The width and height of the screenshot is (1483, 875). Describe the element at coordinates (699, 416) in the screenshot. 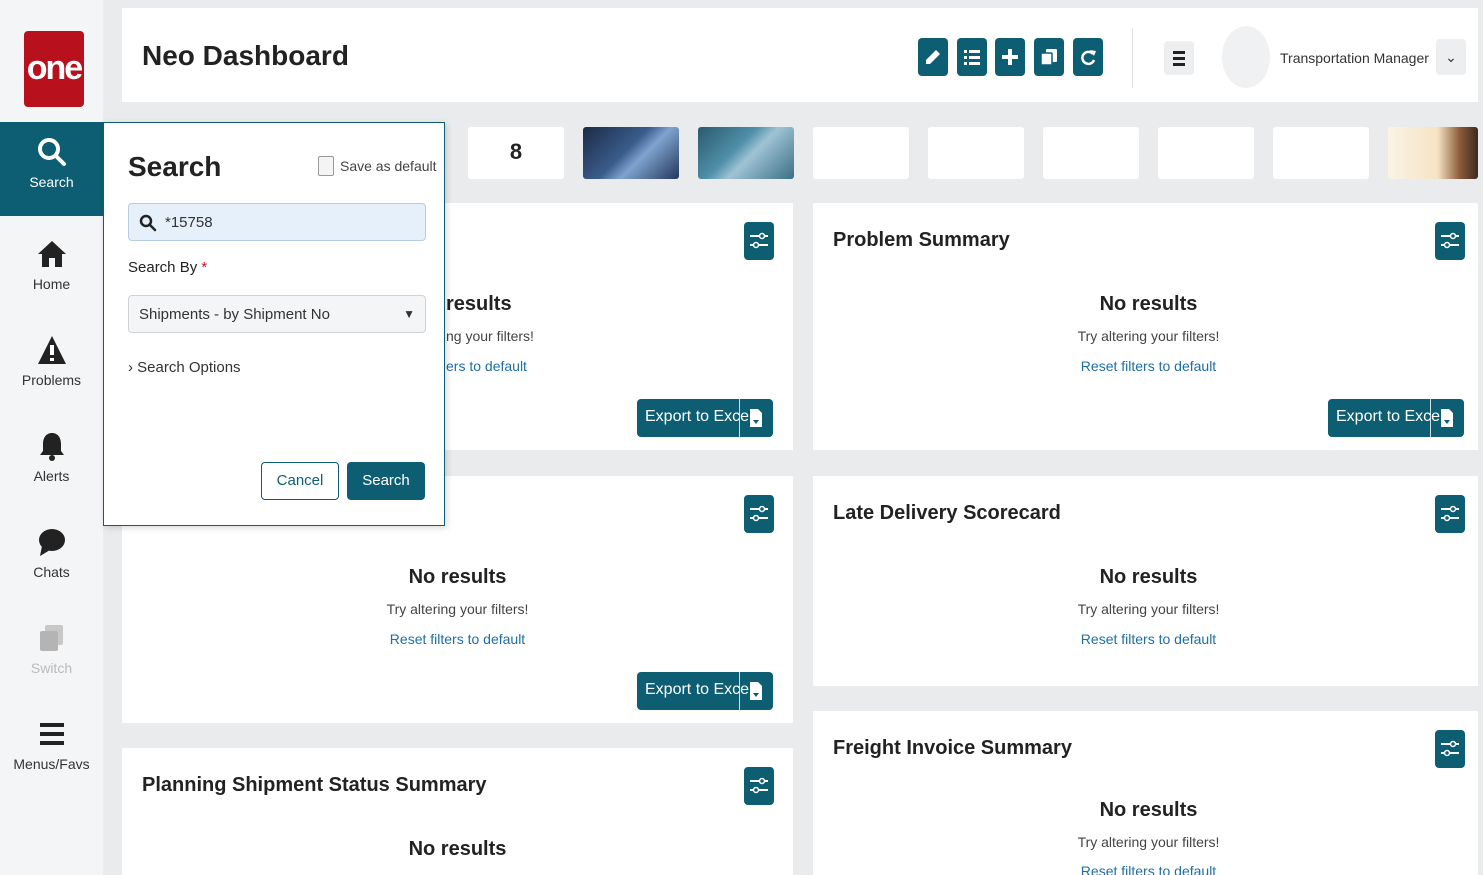

I see `export-label: Export to Excel` at that location.